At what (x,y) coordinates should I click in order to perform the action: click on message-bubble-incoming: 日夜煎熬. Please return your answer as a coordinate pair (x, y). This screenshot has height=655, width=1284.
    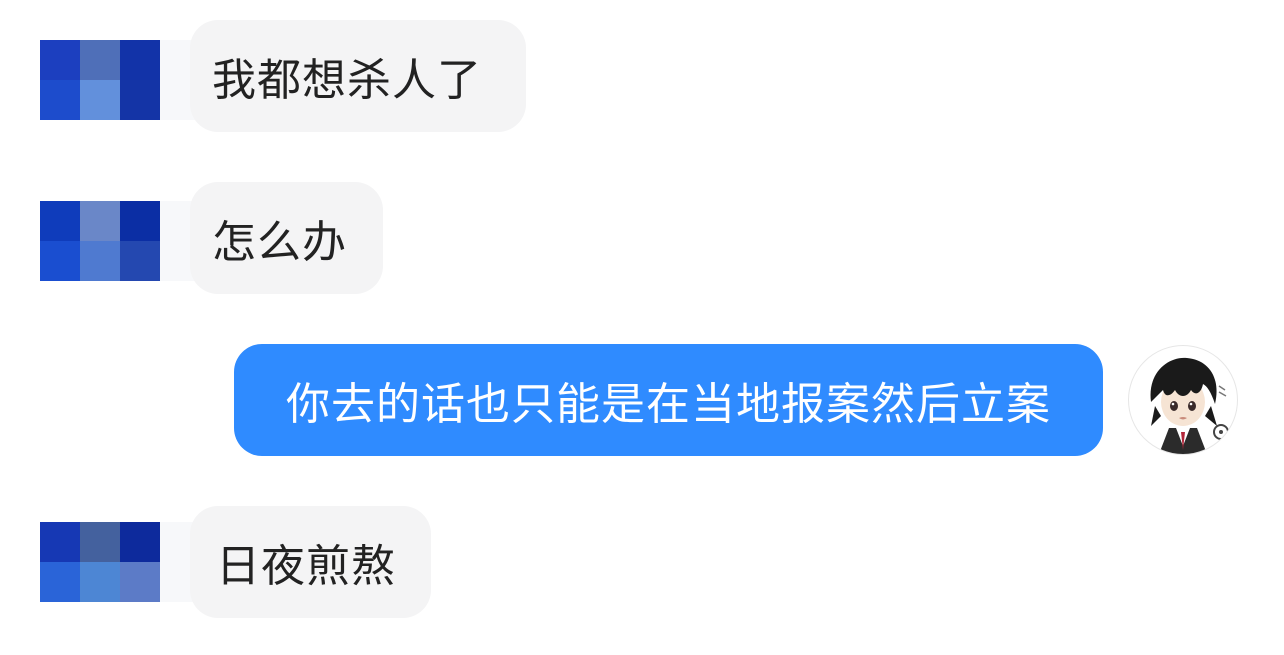
    Looking at the image, I should click on (310, 562).